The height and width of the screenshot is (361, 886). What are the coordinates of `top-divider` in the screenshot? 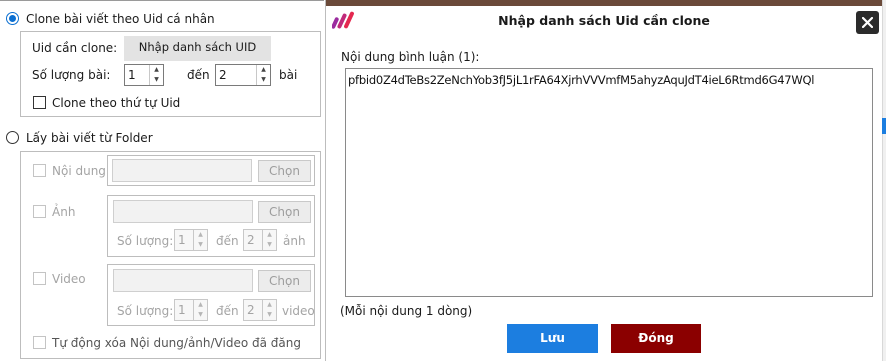 It's located at (162, 0).